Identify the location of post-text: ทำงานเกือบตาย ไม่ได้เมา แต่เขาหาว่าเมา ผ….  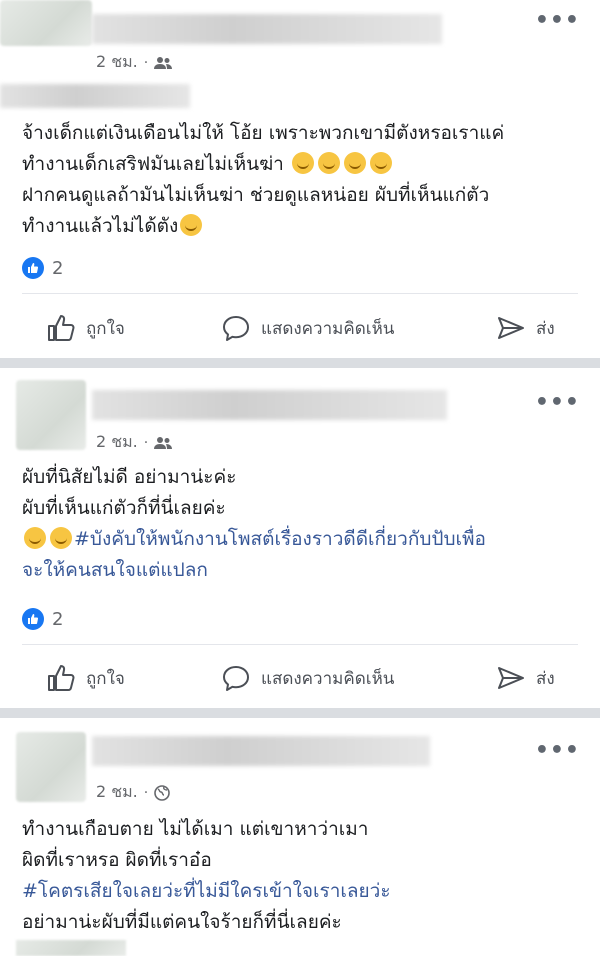
(302, 876).